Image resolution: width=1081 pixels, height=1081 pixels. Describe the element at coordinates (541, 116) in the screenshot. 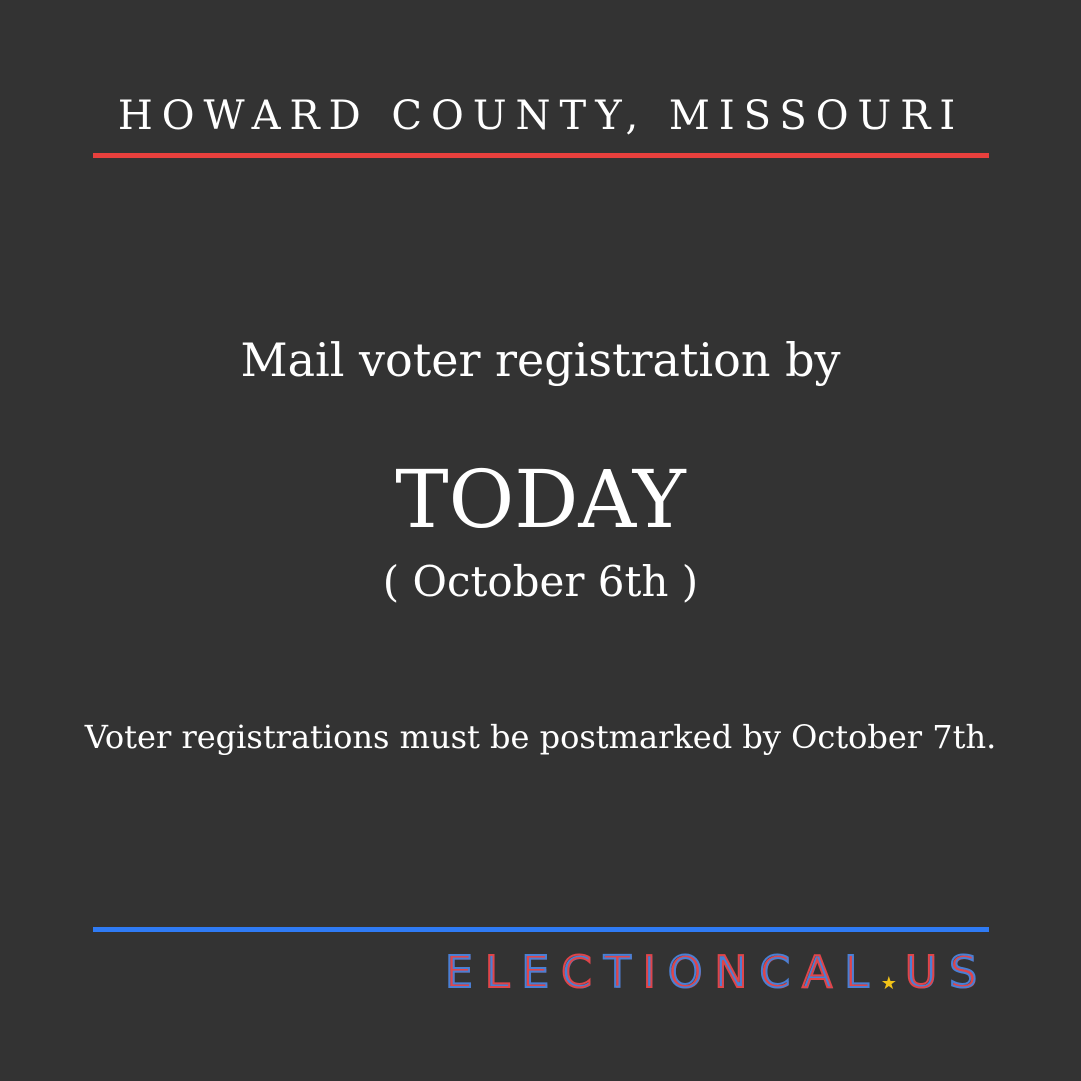

I see `county-title: HOWARD COUNTY, MISSOURI` at that location.